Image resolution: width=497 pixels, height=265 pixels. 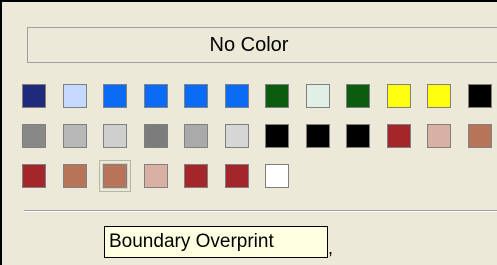 What do you see at coordinates (191, 241) in the screenshot?
I see `tooltip-text: Boundary Overprint` at bounding box center [191, 241].